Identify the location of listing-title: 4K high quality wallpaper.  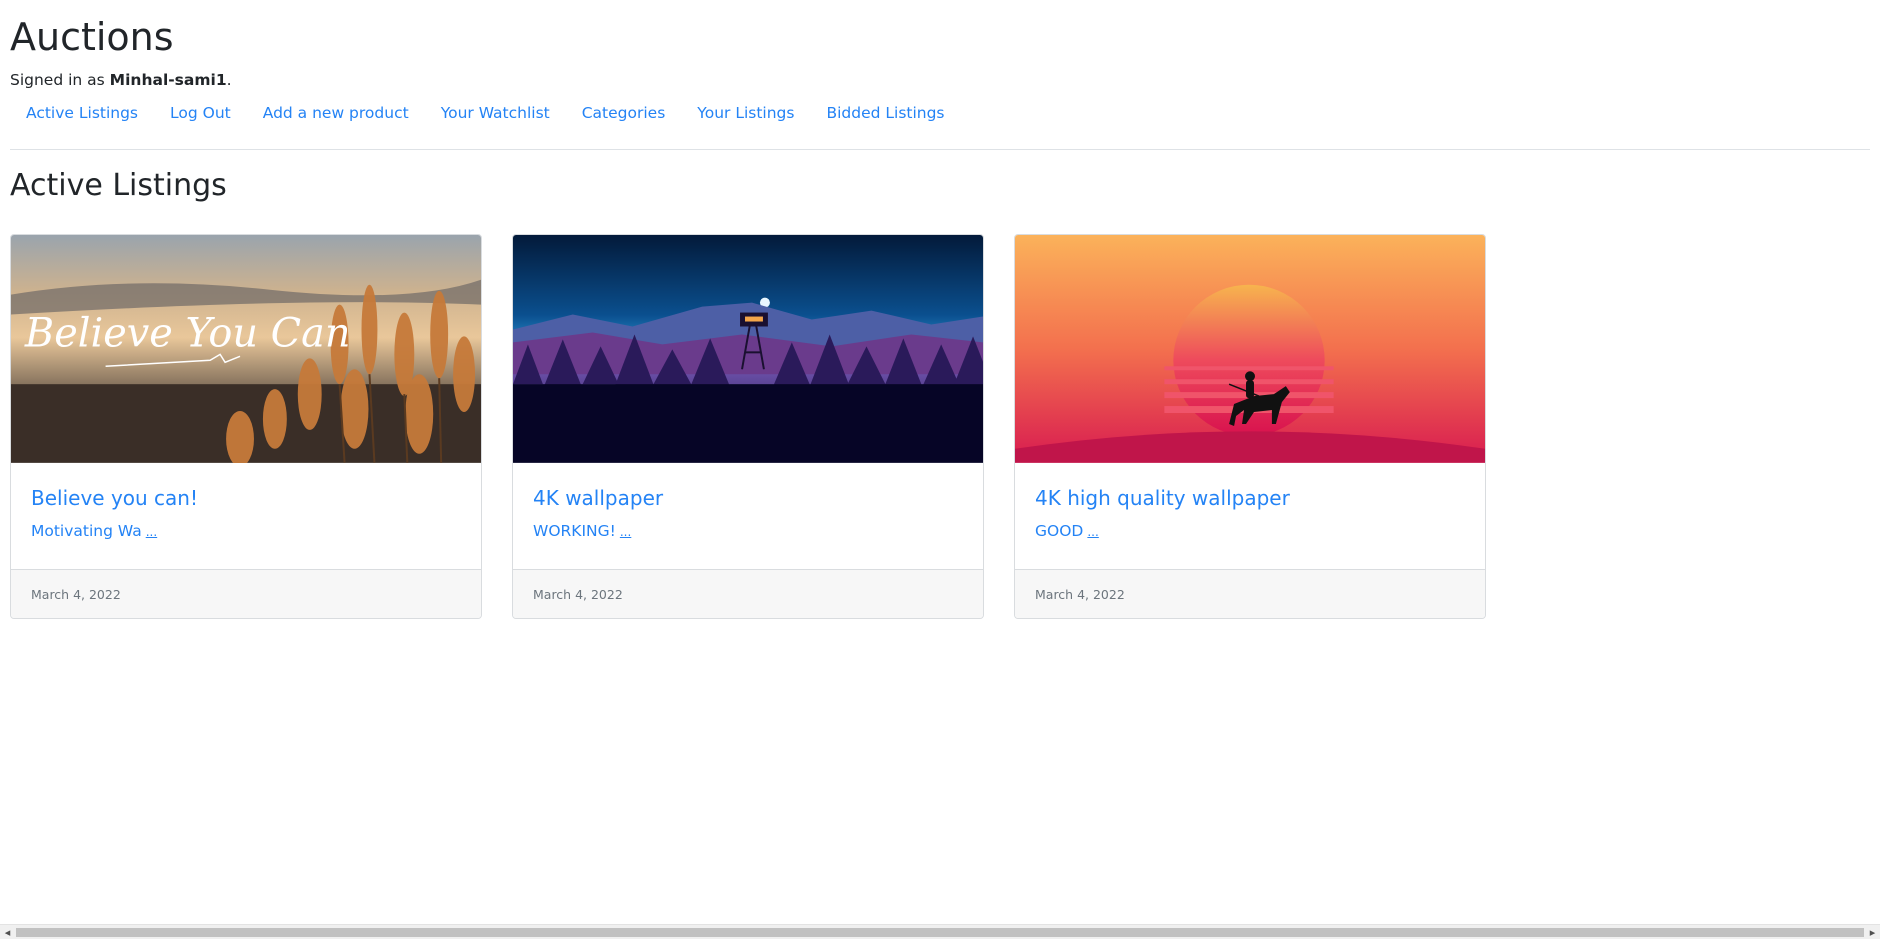
(1250, 498).